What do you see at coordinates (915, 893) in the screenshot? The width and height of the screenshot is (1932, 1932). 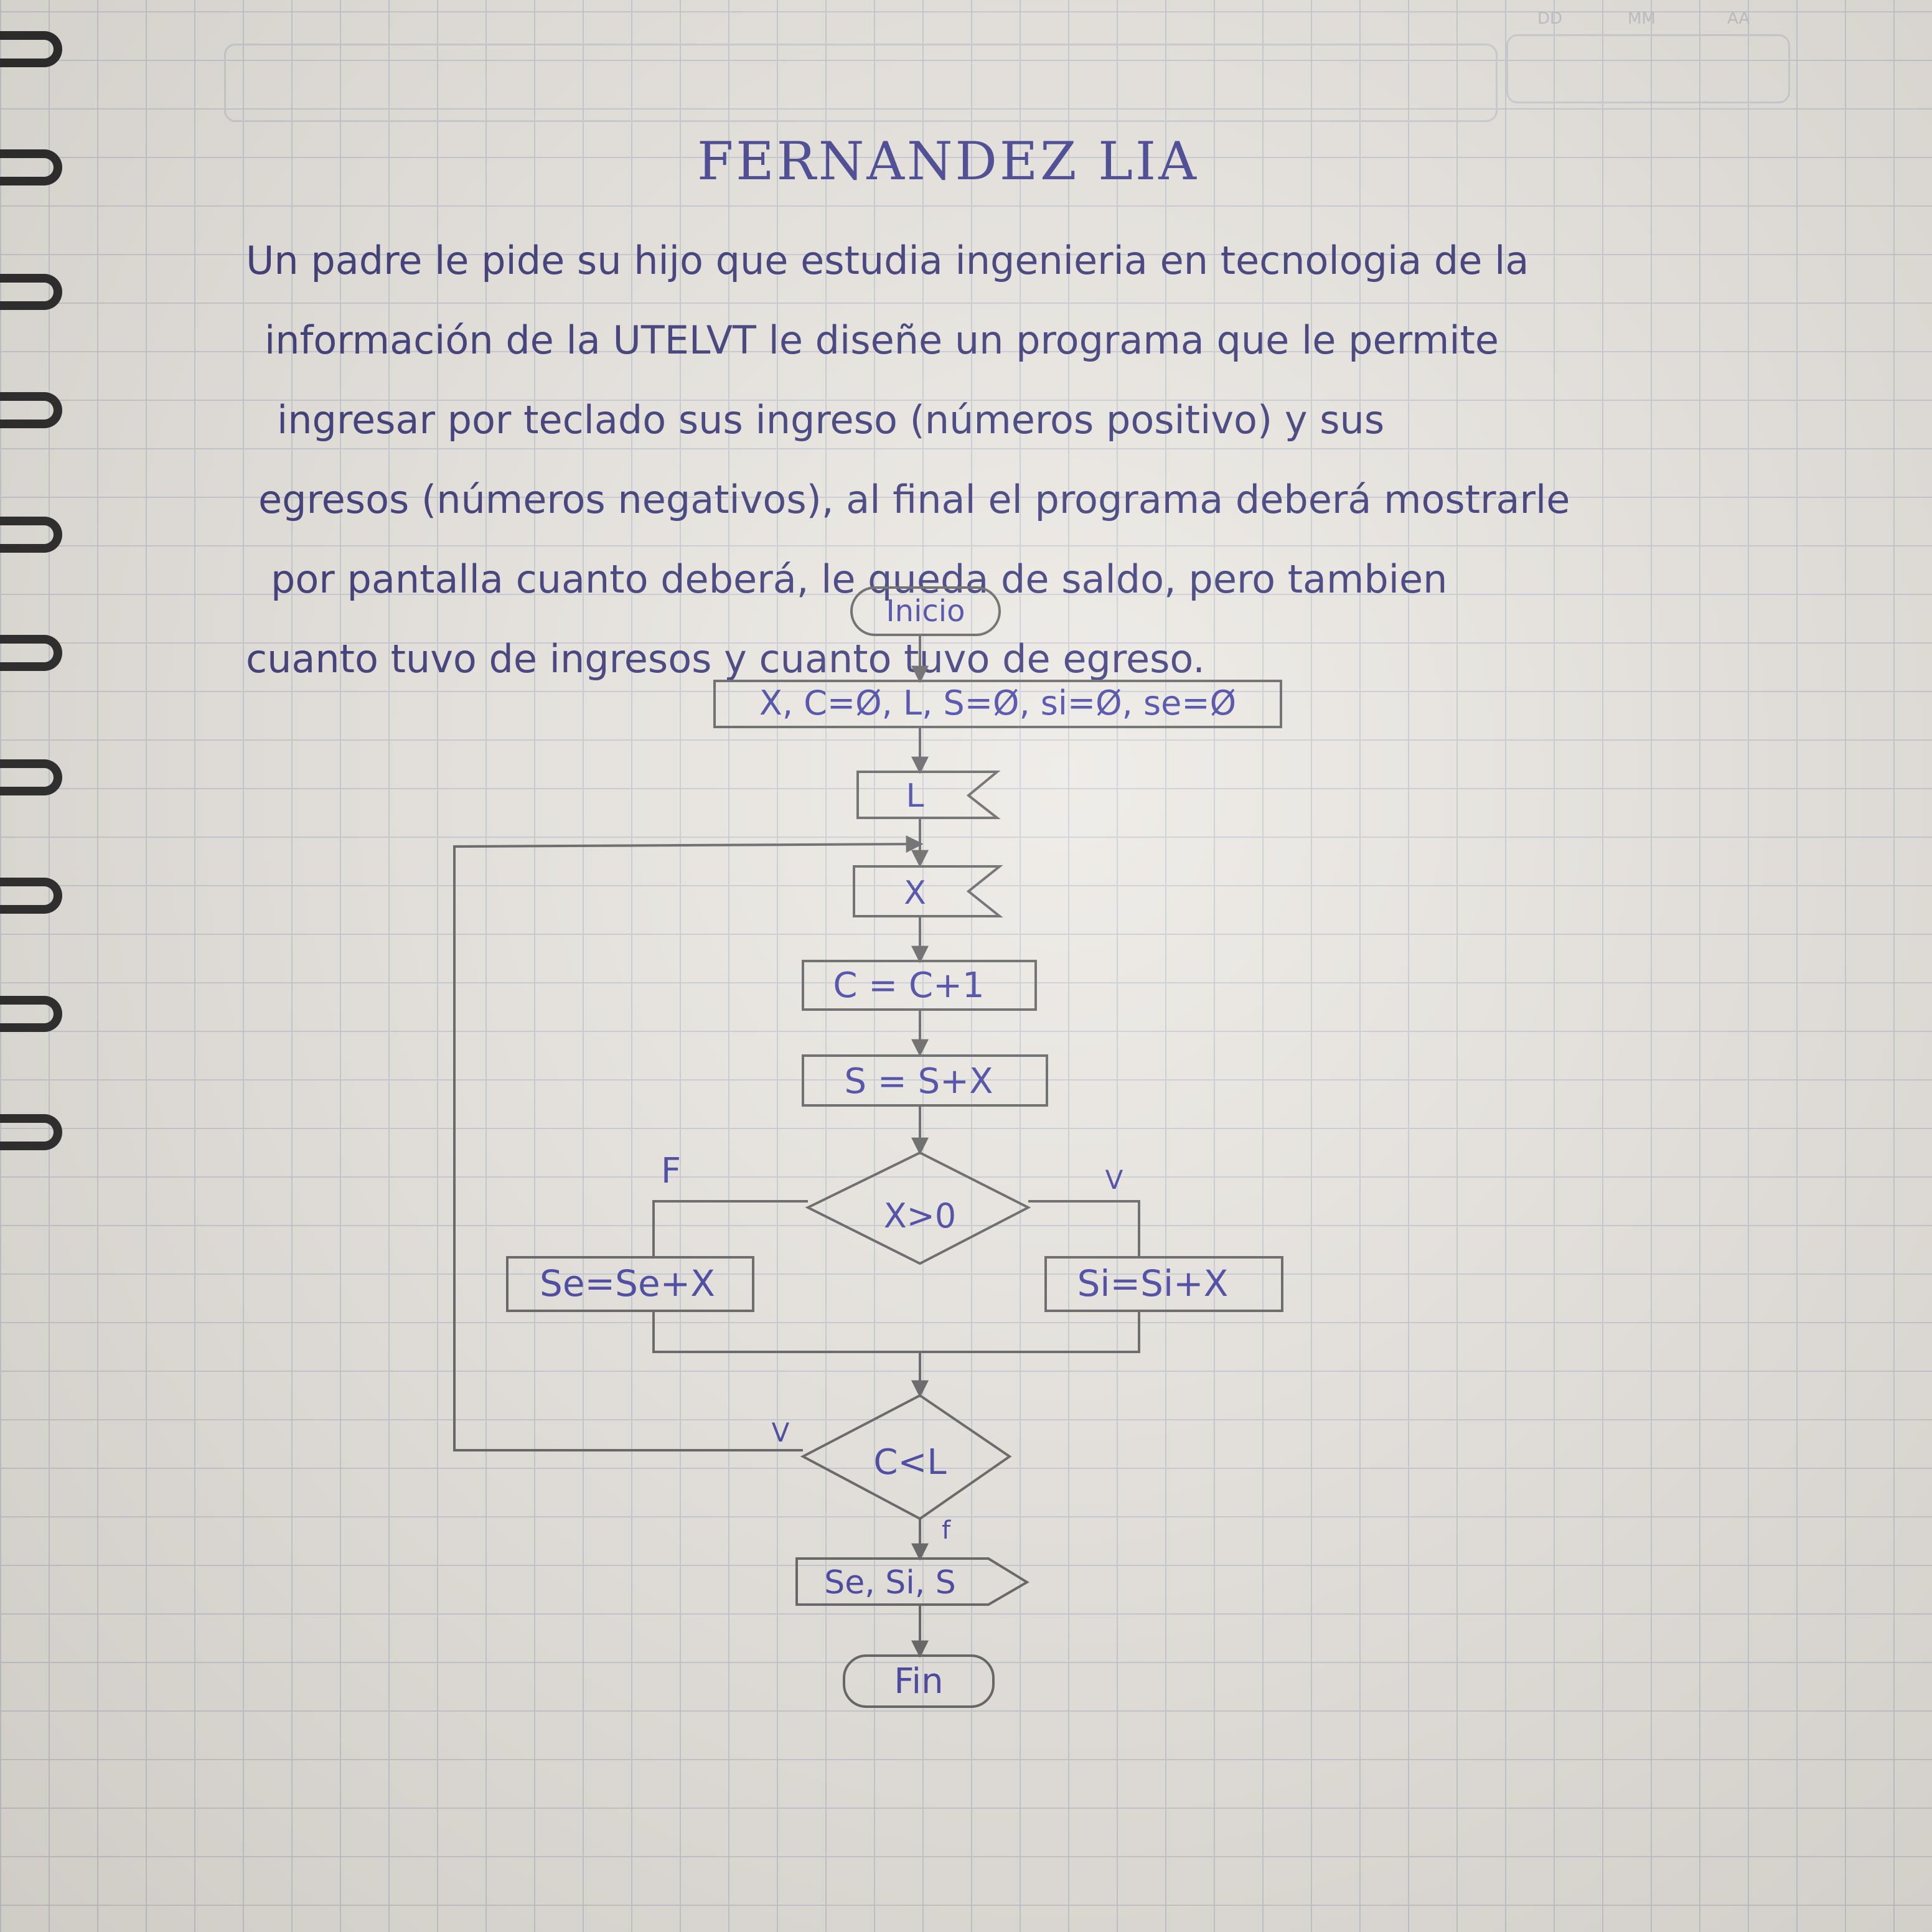 I see `input-x-label: X` at bounding box center [915, 893].